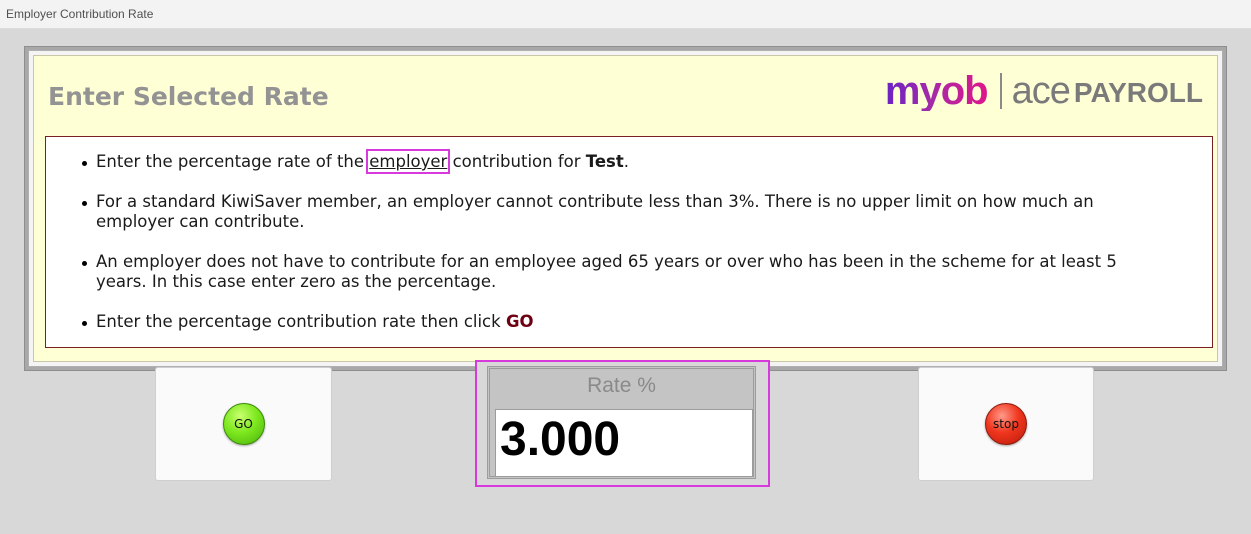 This screenshot has width=1251, height=534. I want to click on rate-label: Rate %, so click(621, 385).